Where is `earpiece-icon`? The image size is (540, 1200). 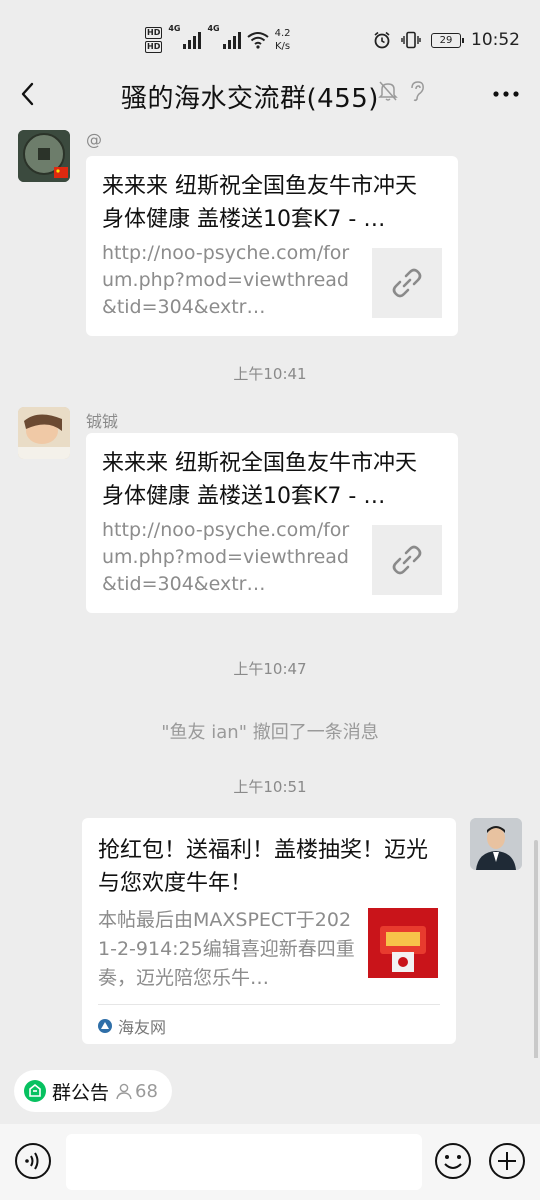
earpiece-icon is located at coordinates (417, 91).